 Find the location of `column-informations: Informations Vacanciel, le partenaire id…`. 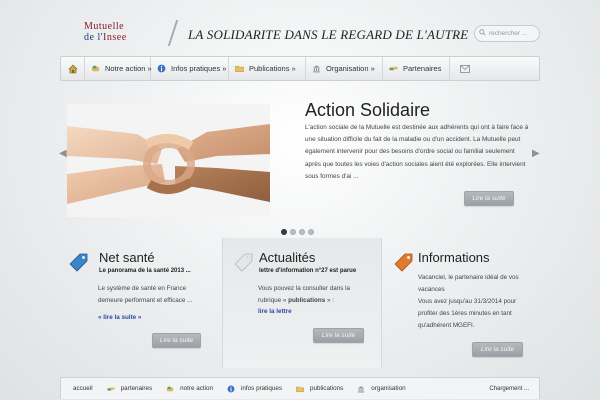

column-informations: Informations Vacanciel, le partenaire id… is located at coordinates (461, 303).